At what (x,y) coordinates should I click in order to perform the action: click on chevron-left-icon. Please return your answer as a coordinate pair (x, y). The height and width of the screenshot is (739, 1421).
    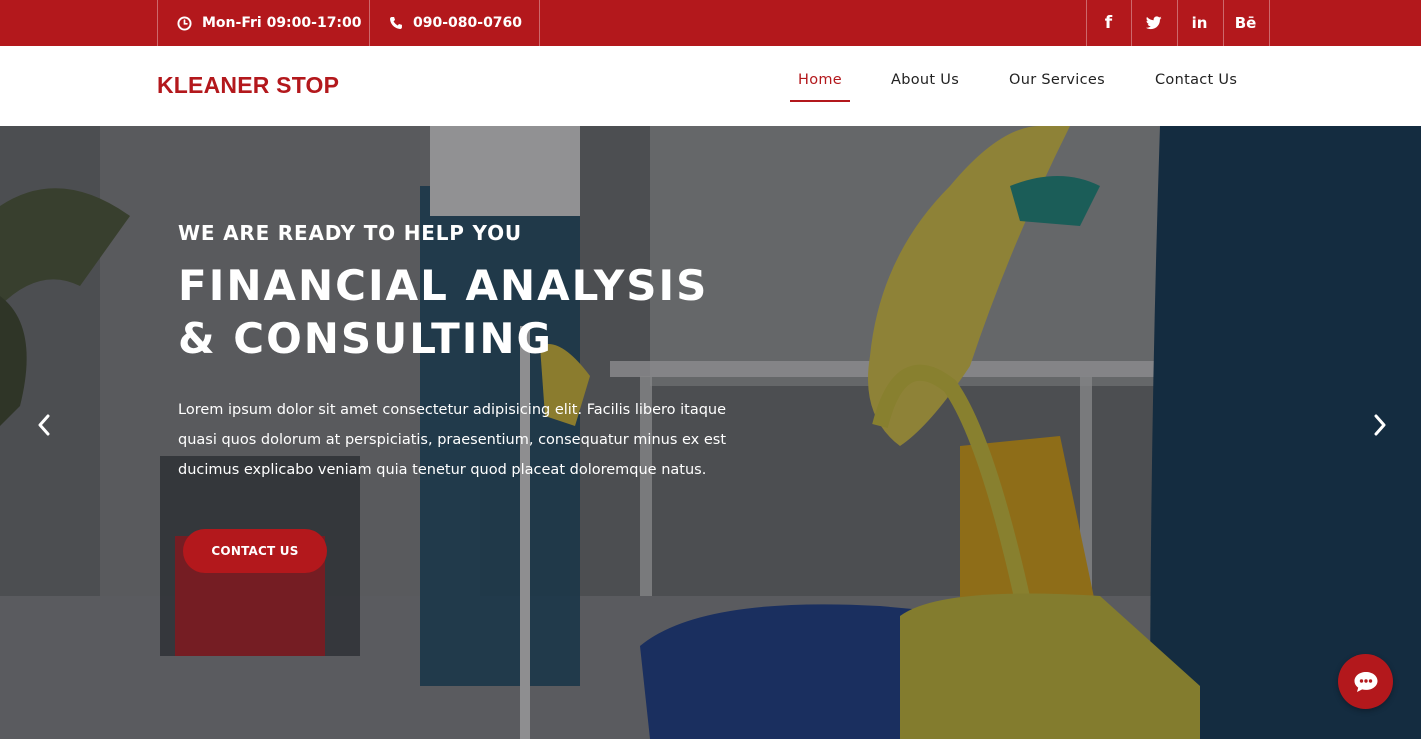
    Looking at the image, I should click on (44, 425).